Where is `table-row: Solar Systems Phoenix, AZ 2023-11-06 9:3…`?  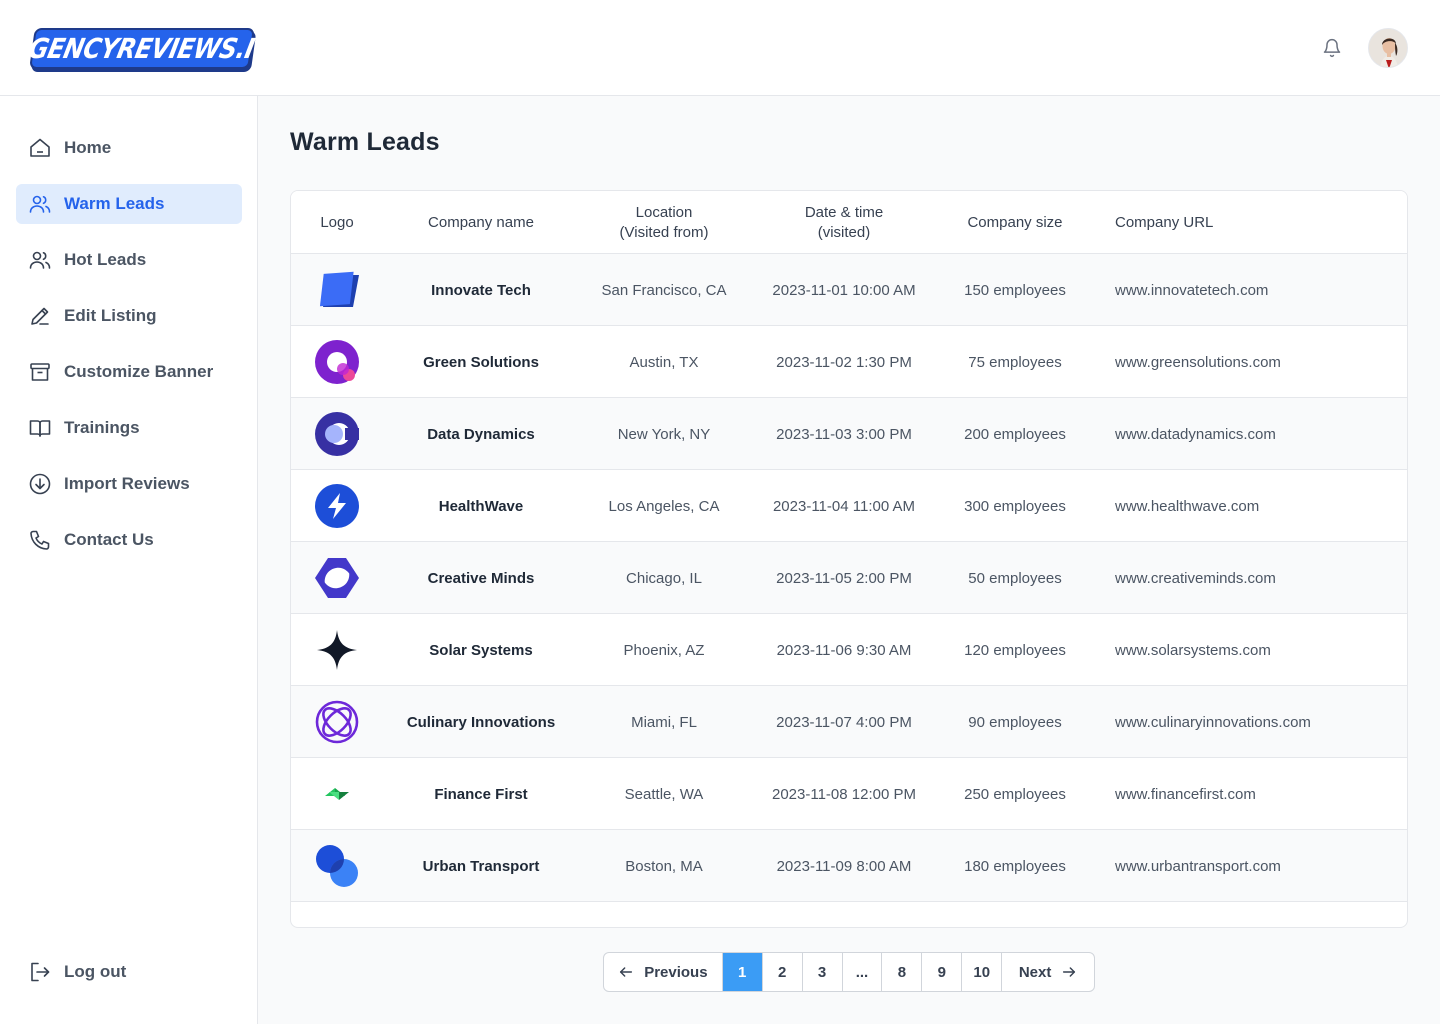
table-row: Solar Systems Phoenix, AZ 2023-11-06 9:3… is located at coordinates (849, 650).